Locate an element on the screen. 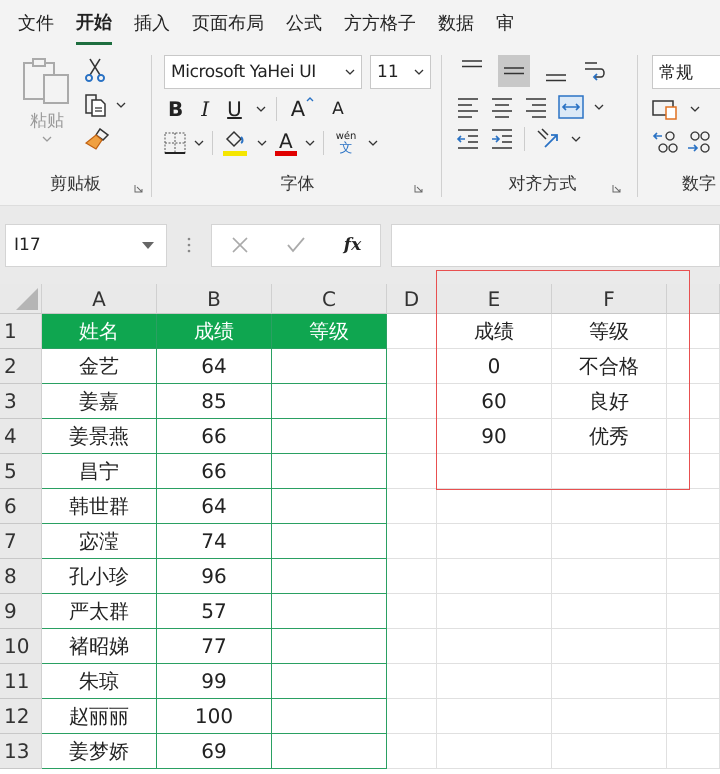 The width and height of the screenshot is (720, 774). font-name-field: Microsoft YaHei UI is located at coordinates (263, 72).